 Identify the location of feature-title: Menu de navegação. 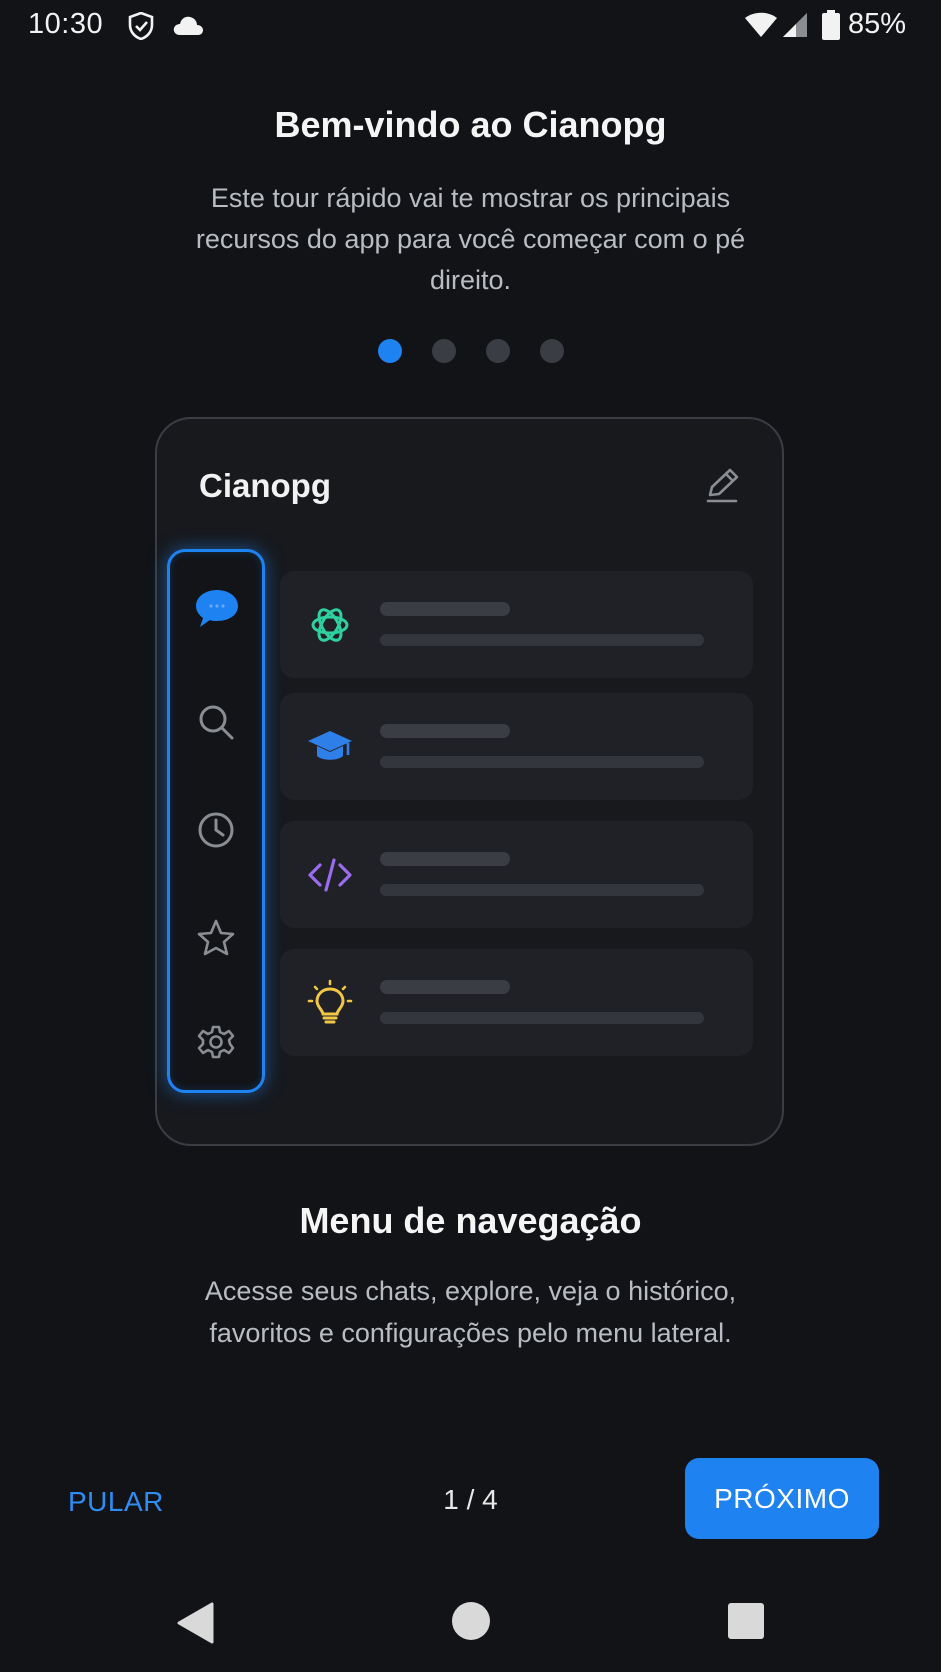
(470, 1220).